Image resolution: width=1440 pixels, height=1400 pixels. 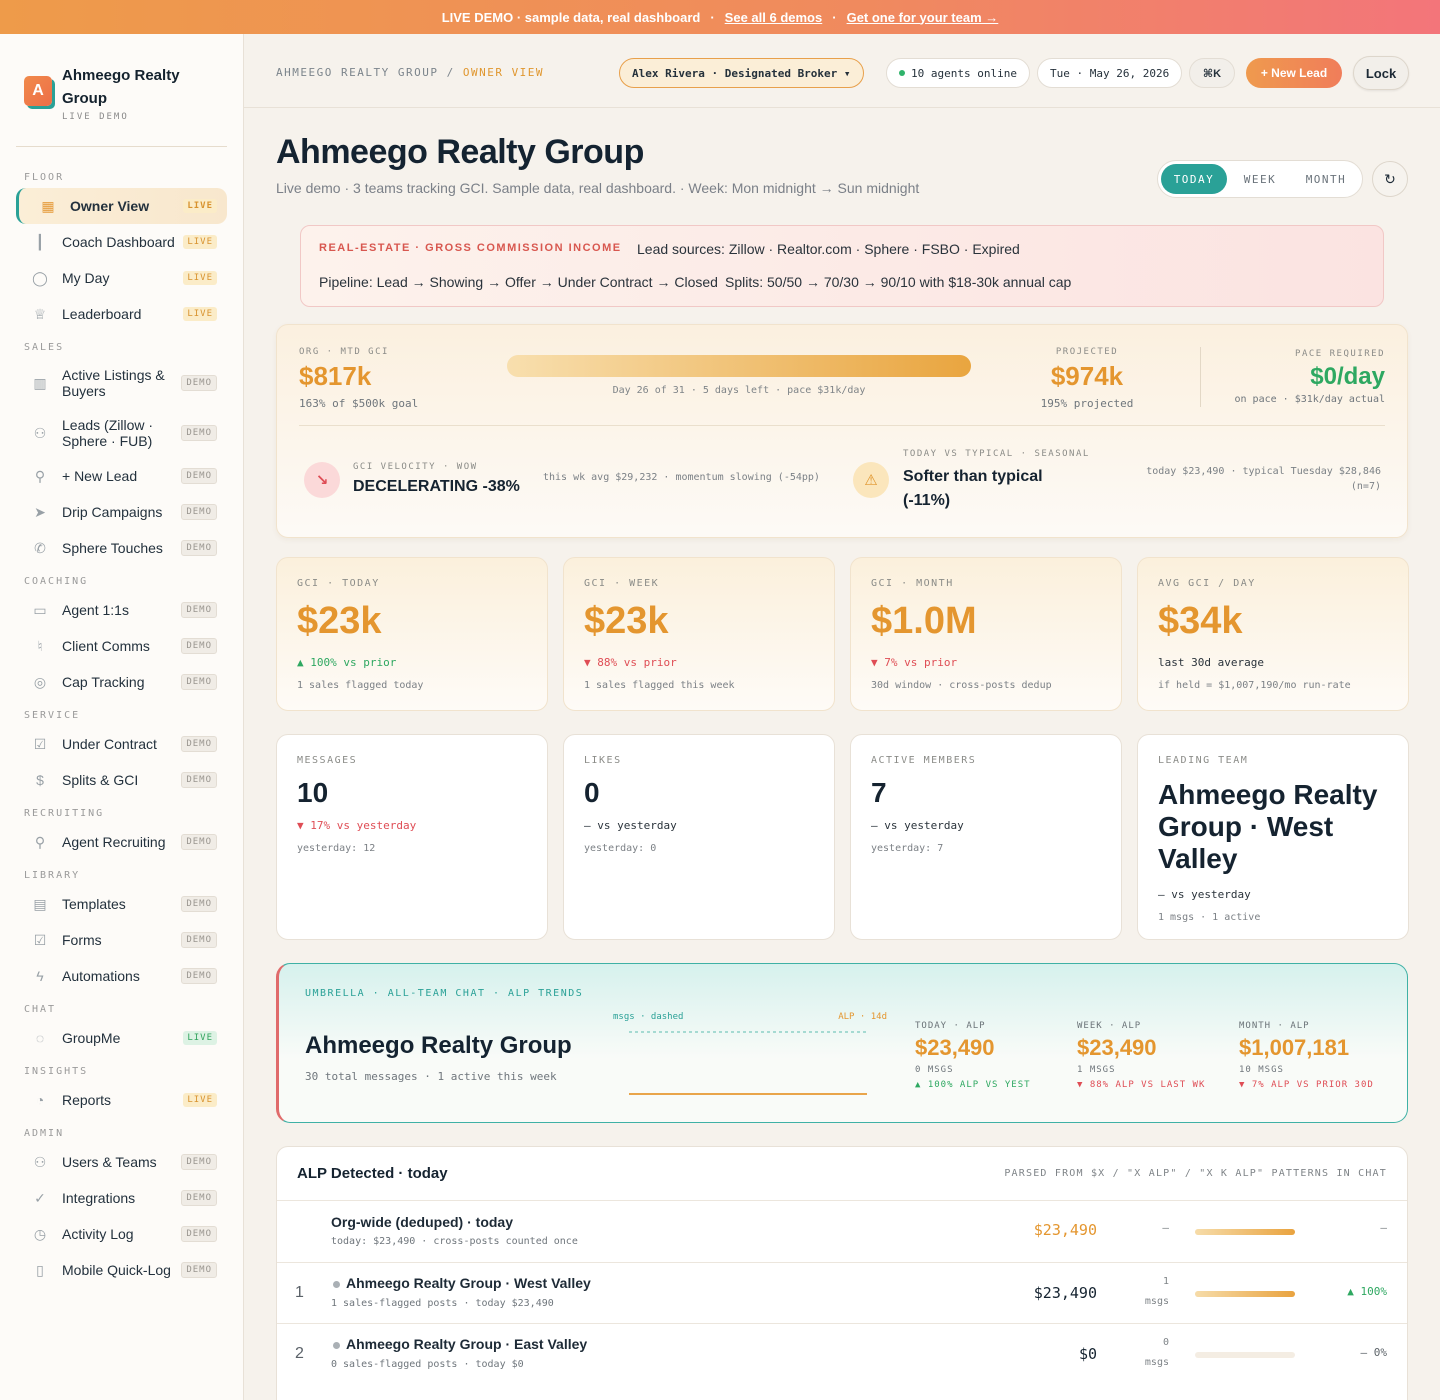 What do you see at coordinates (347, 662) in the screenshot?
I see `card-change: ▲ 100% vs prior` at bounding box center [347, 662].